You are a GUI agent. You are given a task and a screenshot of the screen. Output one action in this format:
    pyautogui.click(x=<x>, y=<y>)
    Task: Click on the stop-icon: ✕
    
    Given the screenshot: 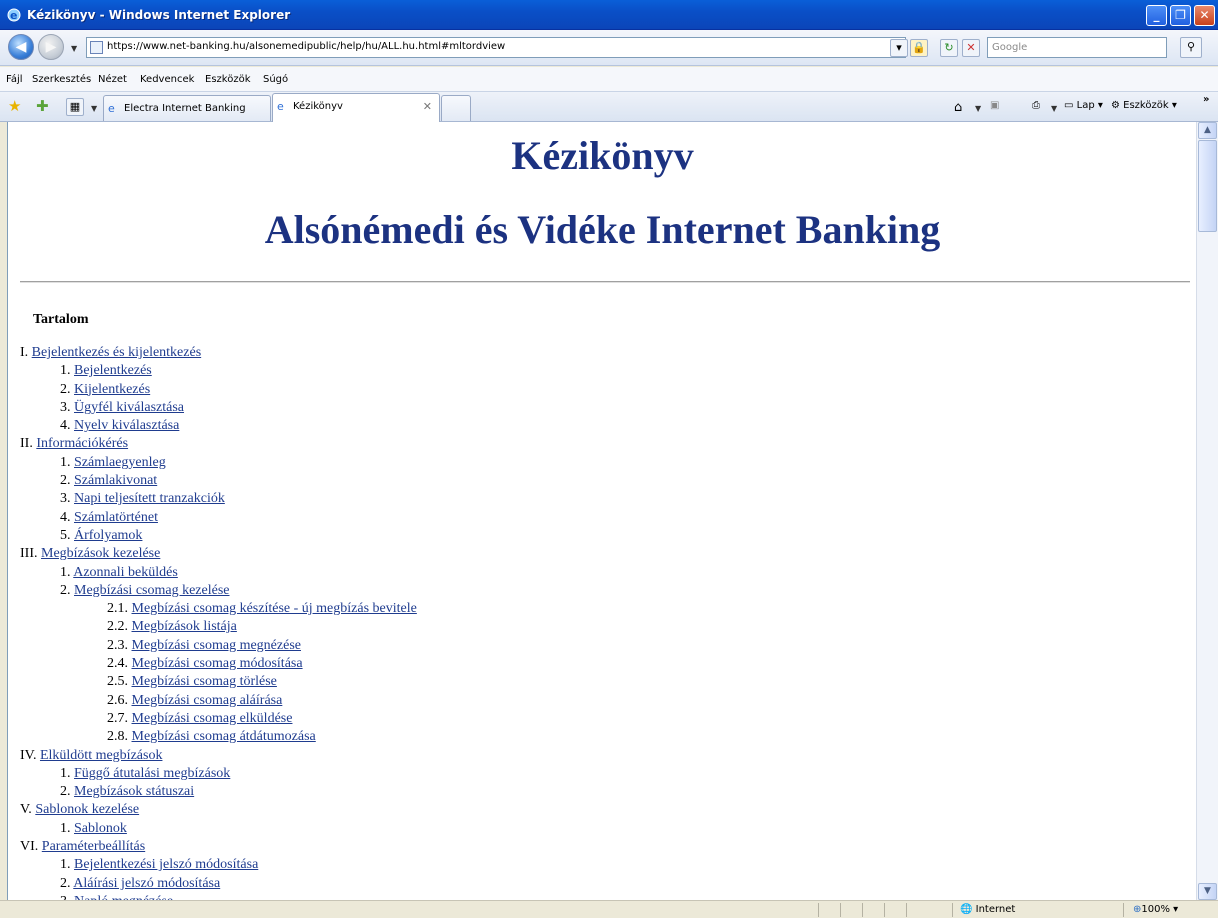 What is the action you would take?
    pyautogui.click(x=971, y=48)
    